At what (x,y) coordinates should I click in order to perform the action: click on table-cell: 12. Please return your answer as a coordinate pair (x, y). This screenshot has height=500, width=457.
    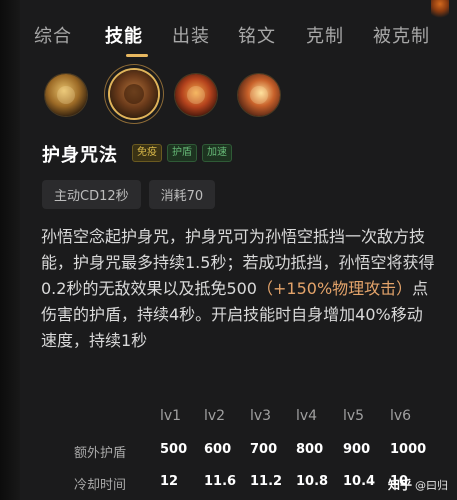
    Looking at the image, I should click on (169, 481).